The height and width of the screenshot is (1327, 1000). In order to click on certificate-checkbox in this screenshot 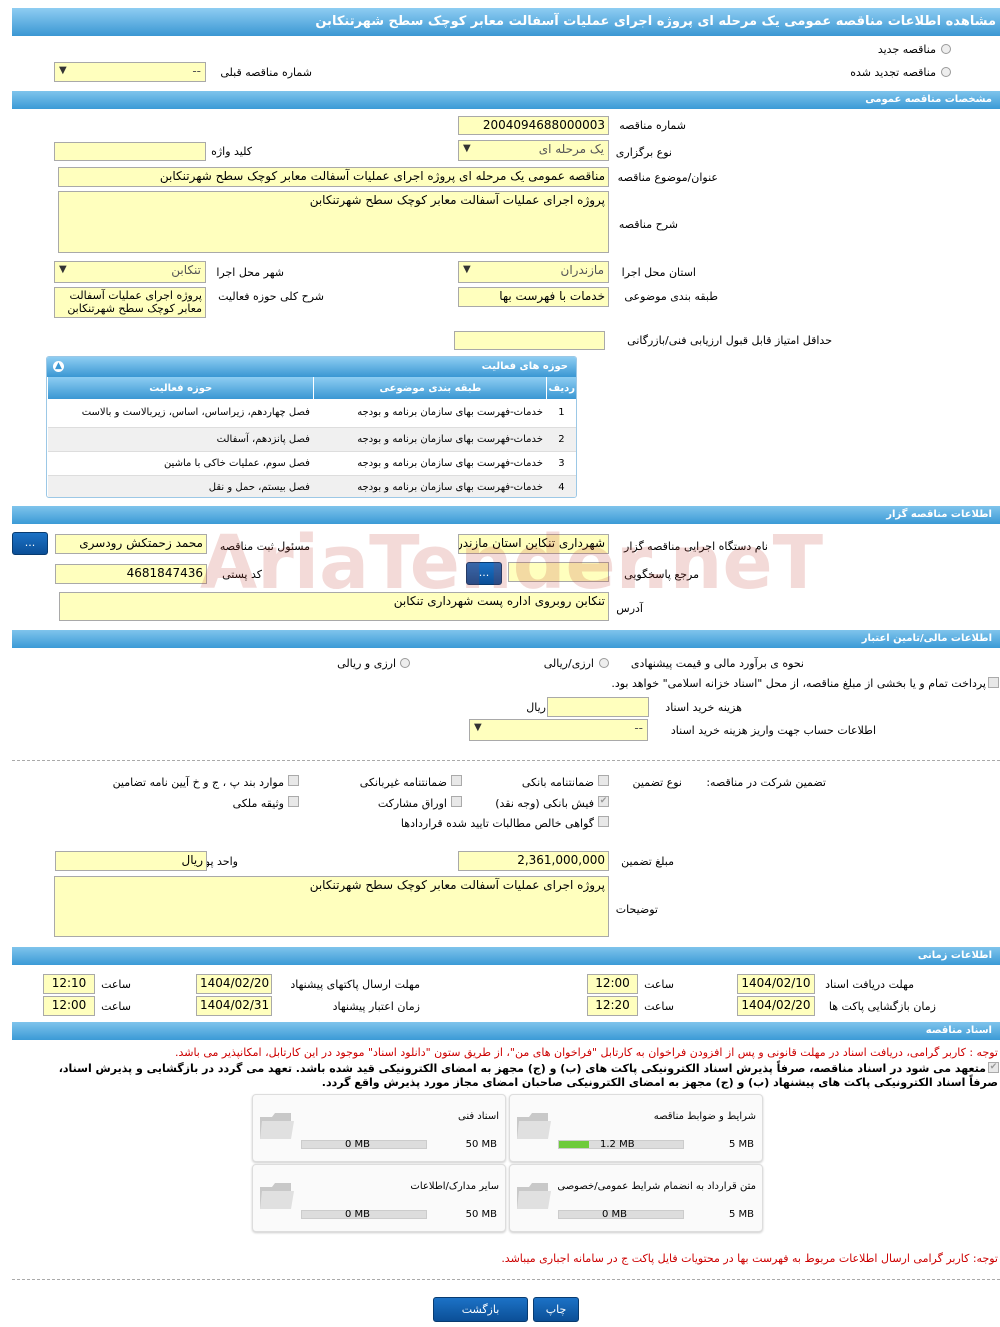, I will do `click(603, 821)`.